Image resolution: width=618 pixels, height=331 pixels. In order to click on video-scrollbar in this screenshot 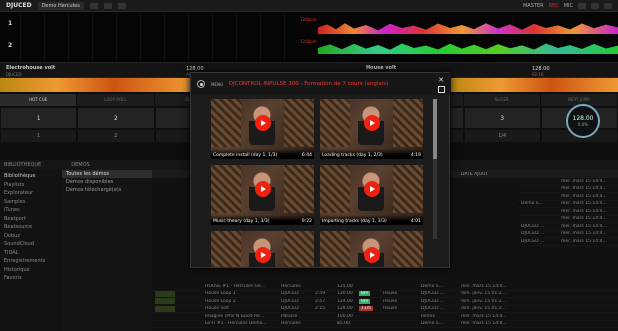, I will do `click(435, 169)`.